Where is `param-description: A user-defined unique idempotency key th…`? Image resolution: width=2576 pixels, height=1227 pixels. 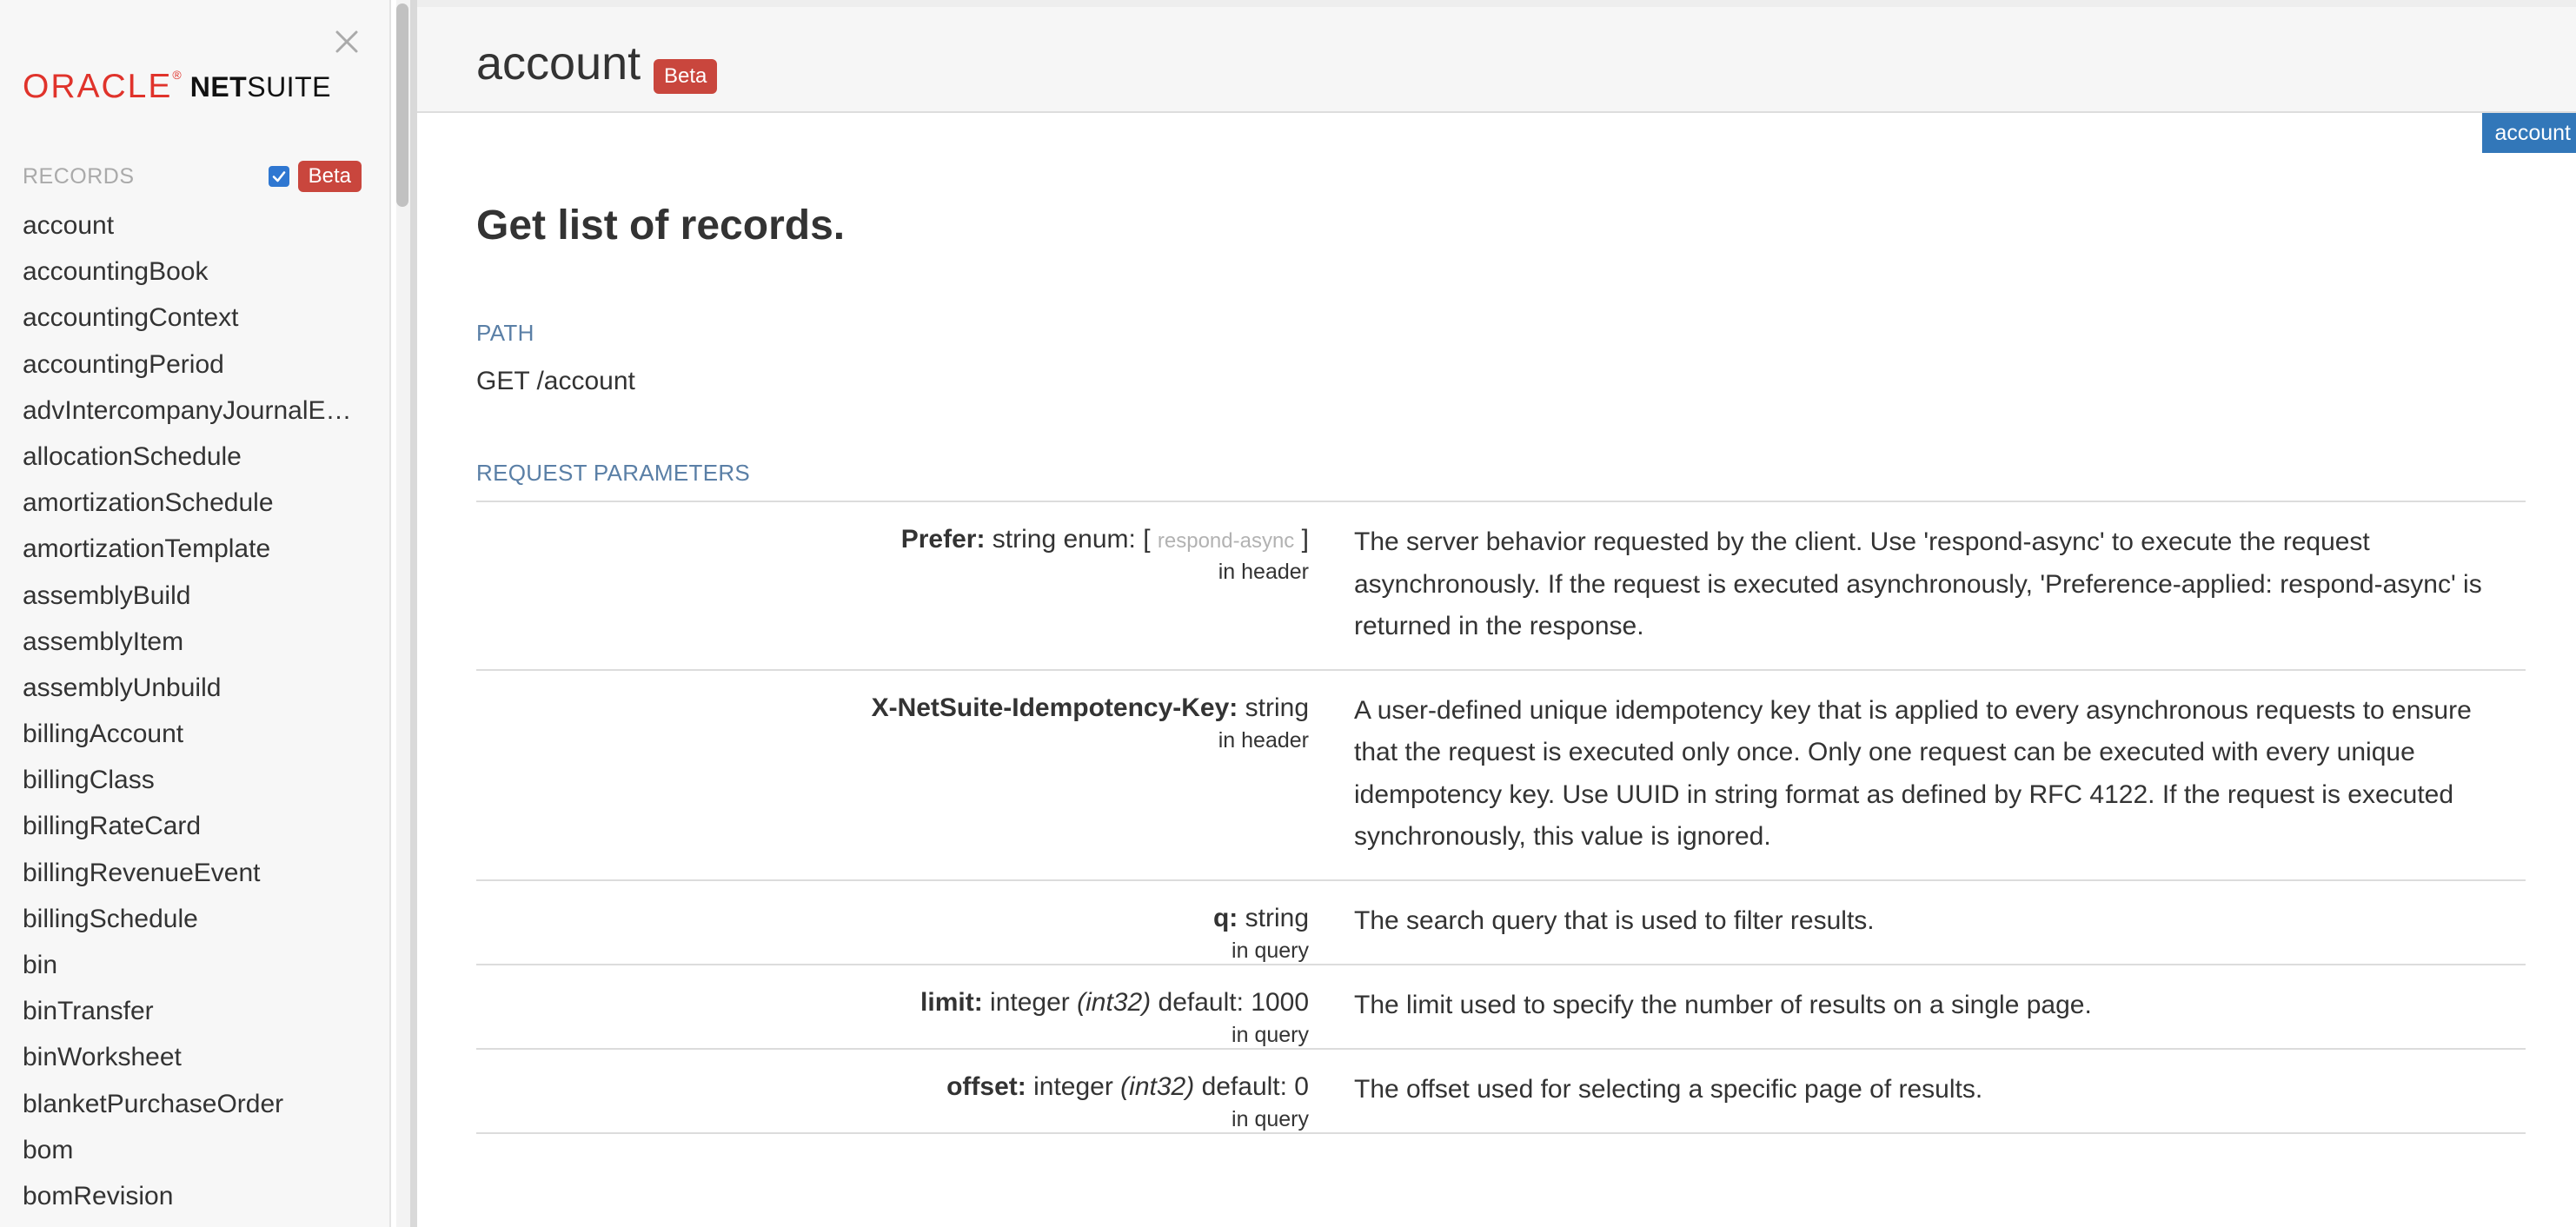 param-description: A user-defined unique idempotency key th… is located at coordinates (1913, 773).